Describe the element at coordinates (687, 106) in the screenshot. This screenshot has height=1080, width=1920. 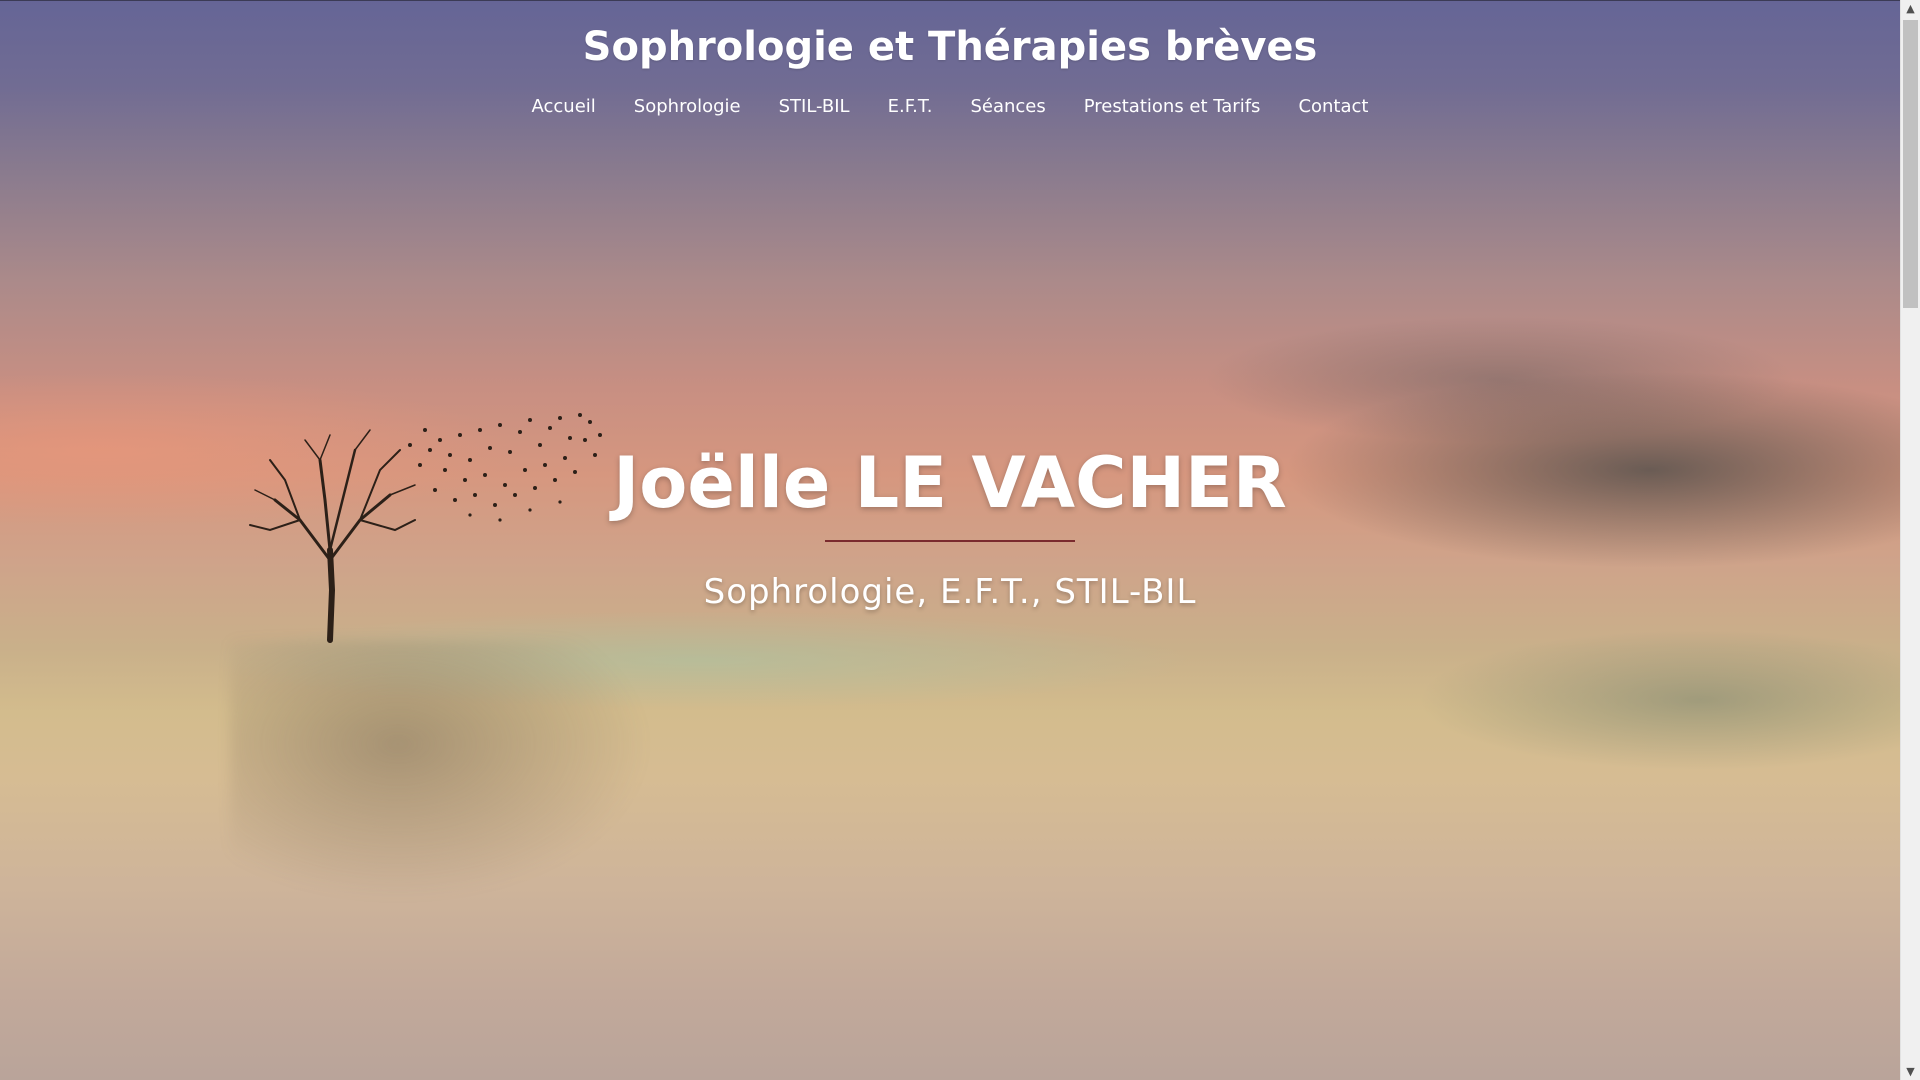
I see `nav-item-sophrologie: Sophrologie` at that location.